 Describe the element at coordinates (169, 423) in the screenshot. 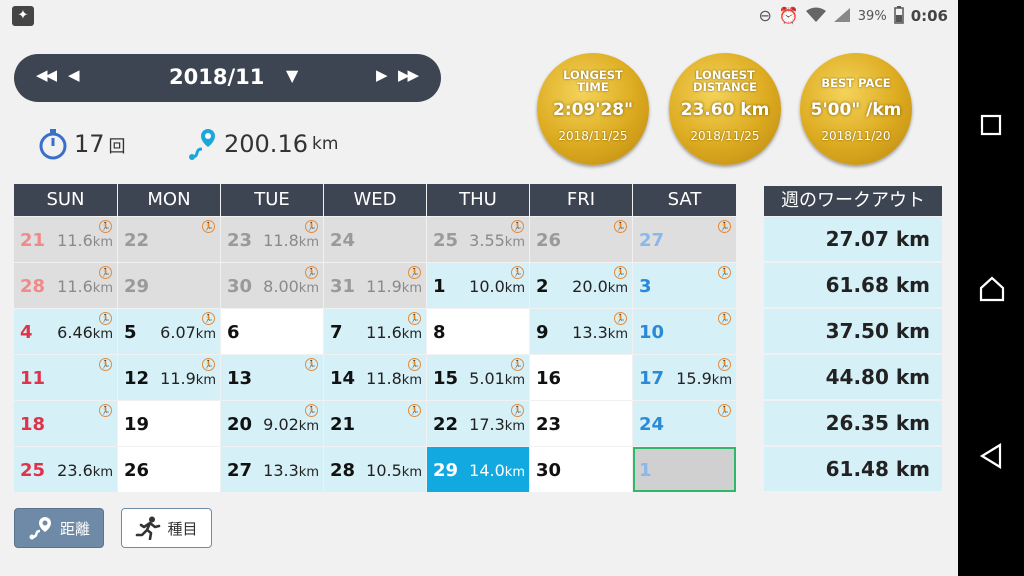

I see `calendar-day-cell: 19` at that location.